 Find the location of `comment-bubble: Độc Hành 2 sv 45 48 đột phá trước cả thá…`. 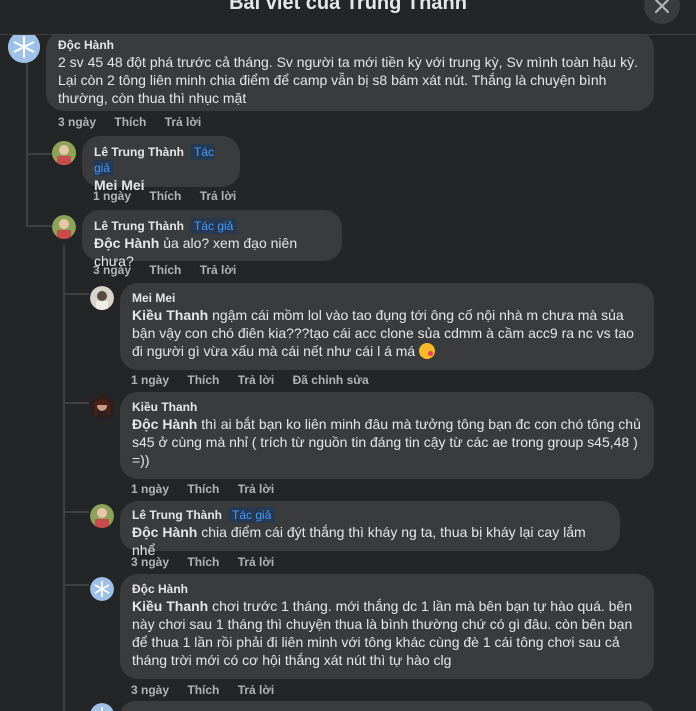

comment-bubble: Độc Hành 2 sv 45 48 đột phá trước cả thá… is located at coordinates (350, 73).